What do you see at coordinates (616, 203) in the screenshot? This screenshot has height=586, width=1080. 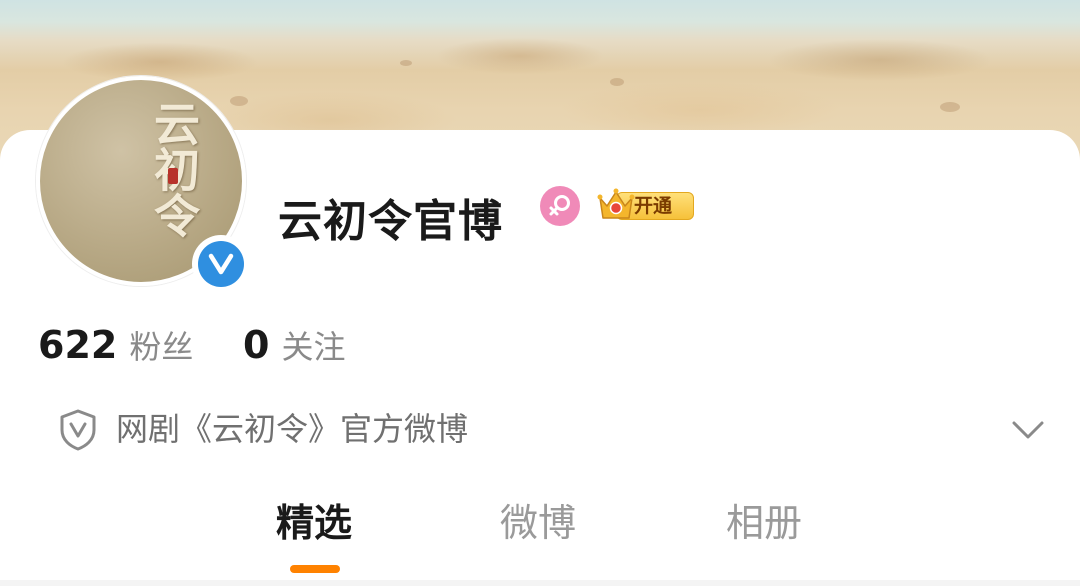 I see `crown-icon` at bounding box center [616, 203].